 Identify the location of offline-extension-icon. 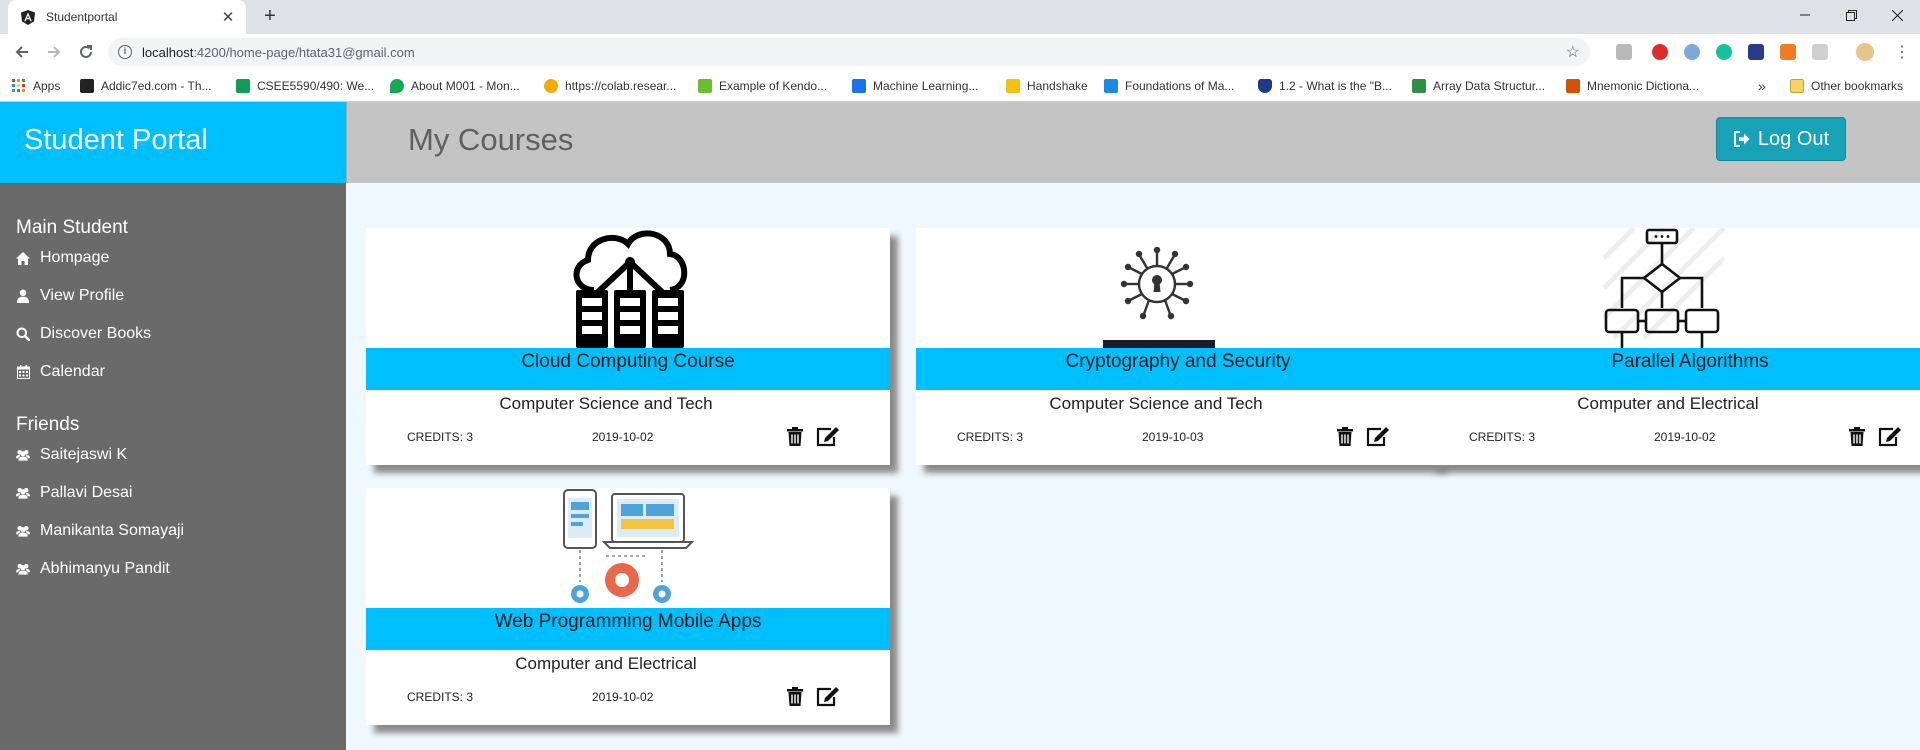
(1788, 52).